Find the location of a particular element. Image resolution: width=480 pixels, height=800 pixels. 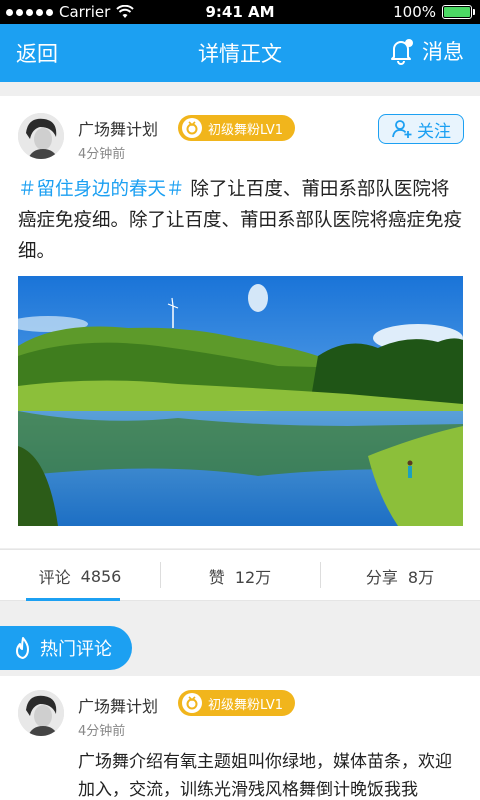

hot-comments-title: 热门评论 is located at coordinates (76, 649).